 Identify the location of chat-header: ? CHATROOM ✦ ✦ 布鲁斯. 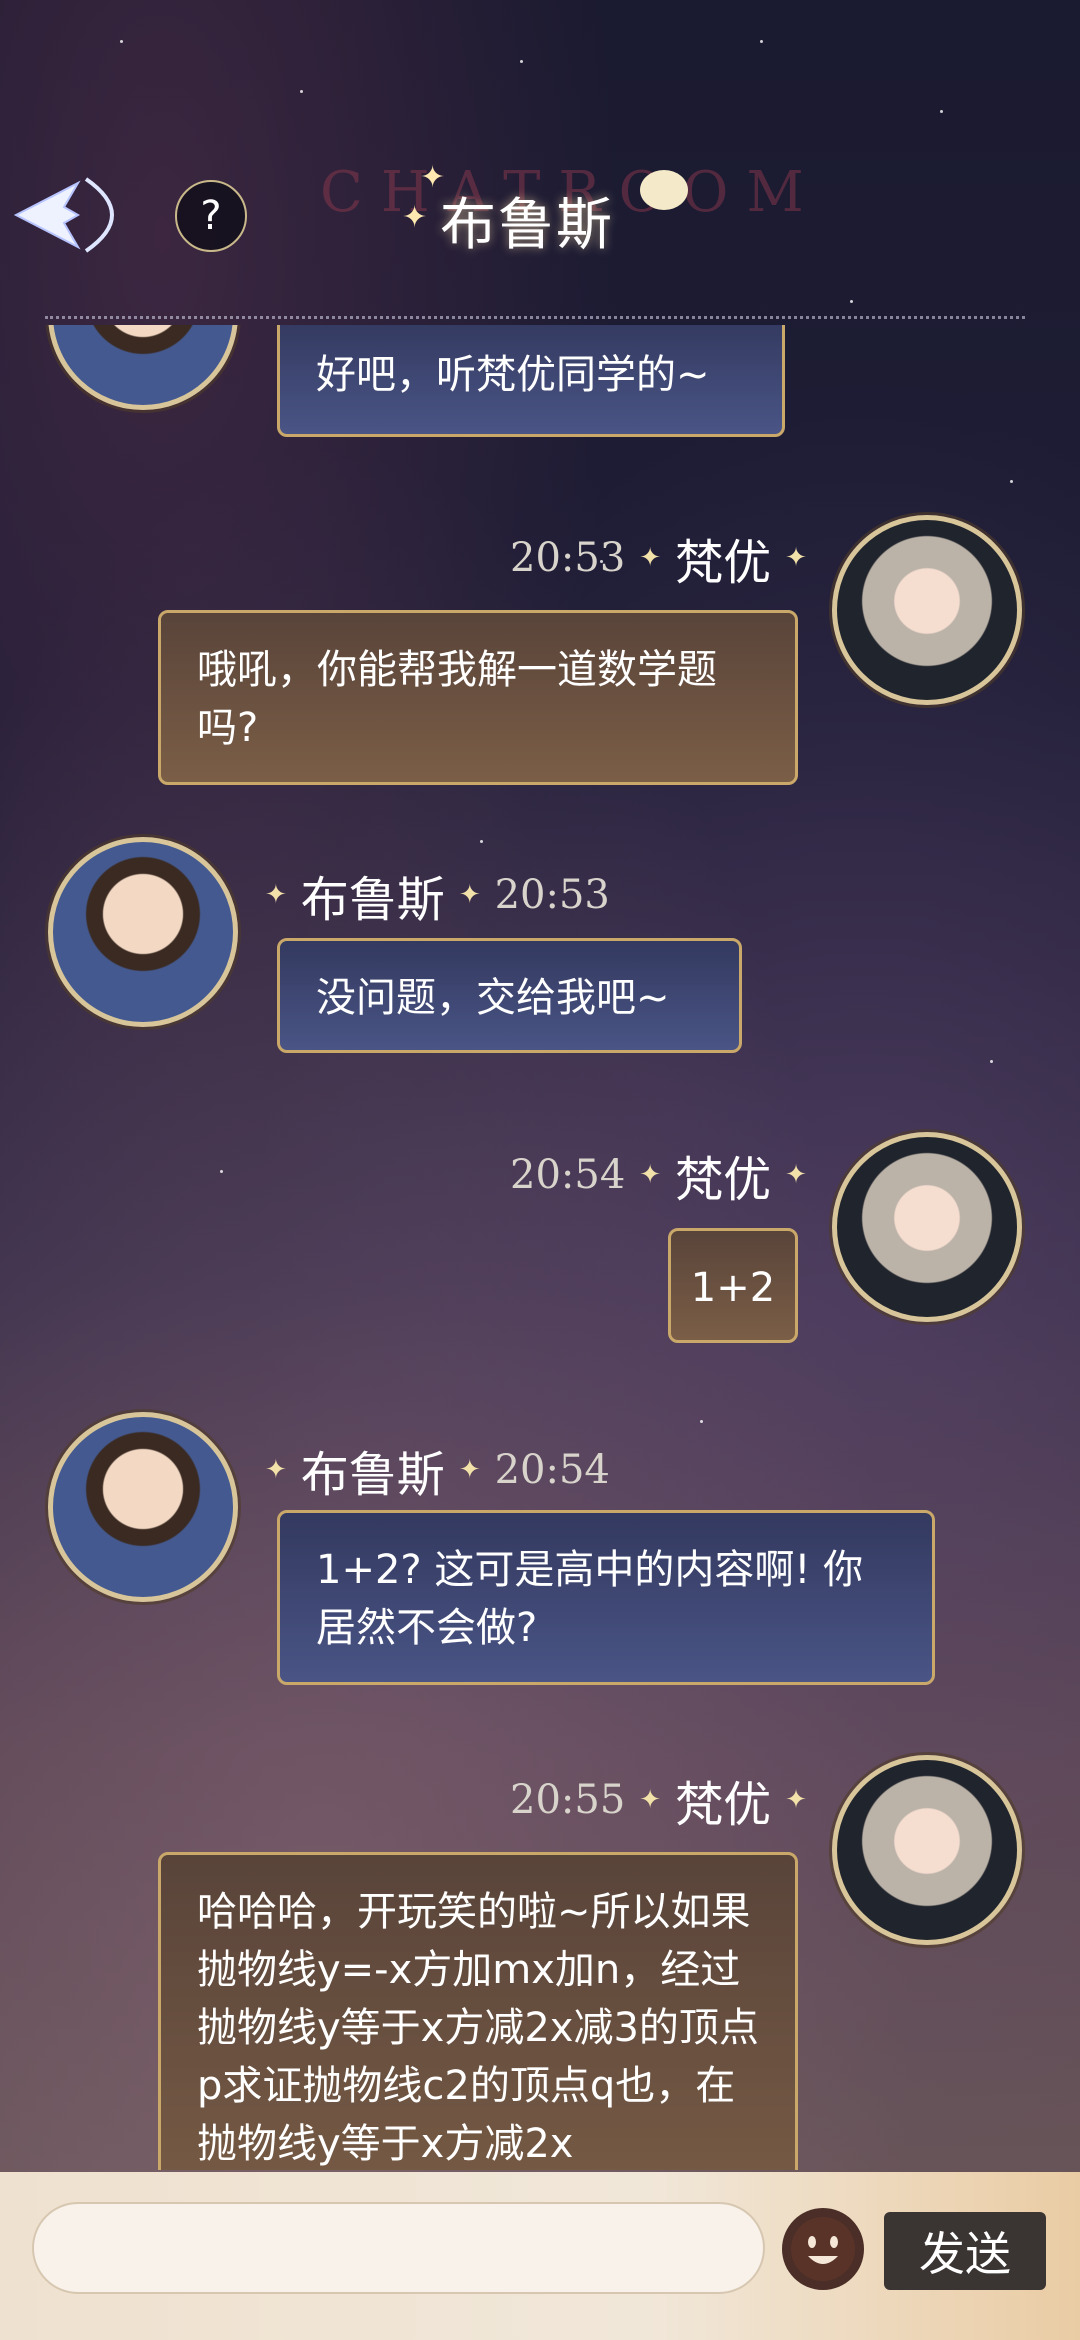
(540, 162).